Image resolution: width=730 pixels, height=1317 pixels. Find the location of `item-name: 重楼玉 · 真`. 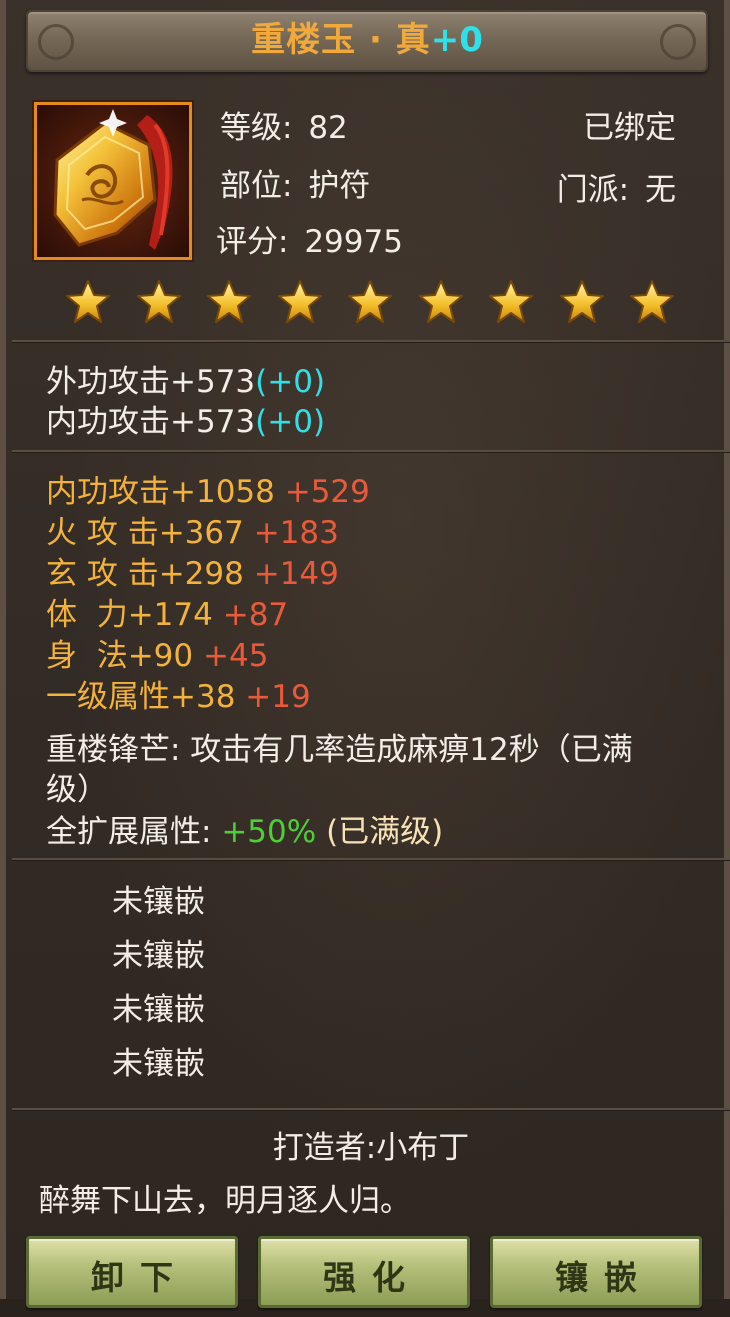

item-name: 重楼玉 · 真 is located at coordinates (341, 40).